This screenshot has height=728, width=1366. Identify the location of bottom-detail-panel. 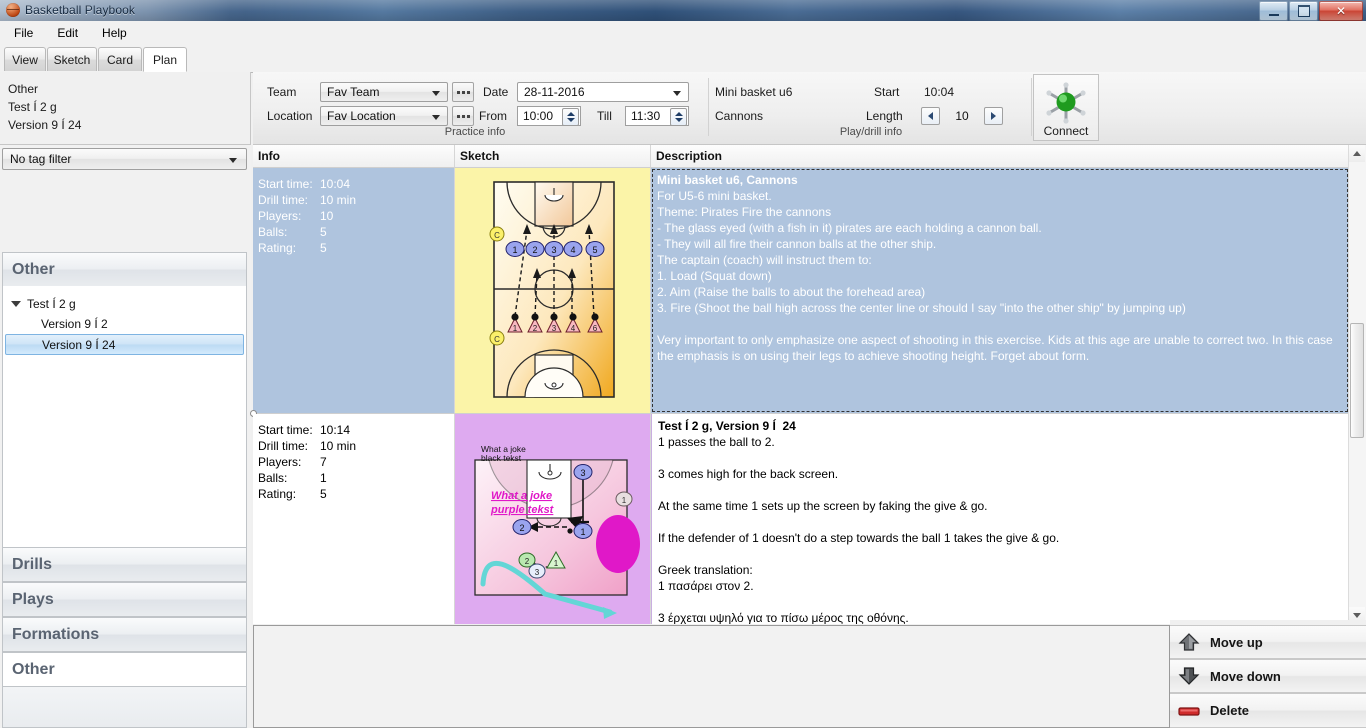
(711, 676).